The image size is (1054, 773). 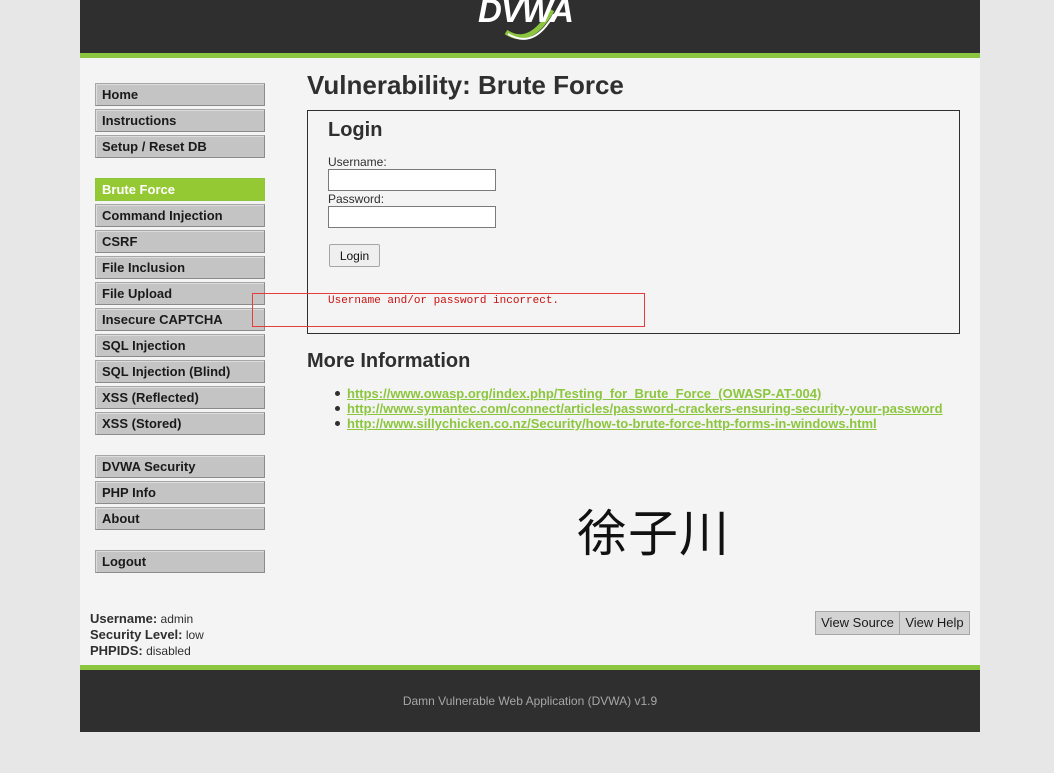 What do you see at coordinates (168, 651) in the screenshot?
I see `phpids-value: disabled` at bounding box center [168, 651].